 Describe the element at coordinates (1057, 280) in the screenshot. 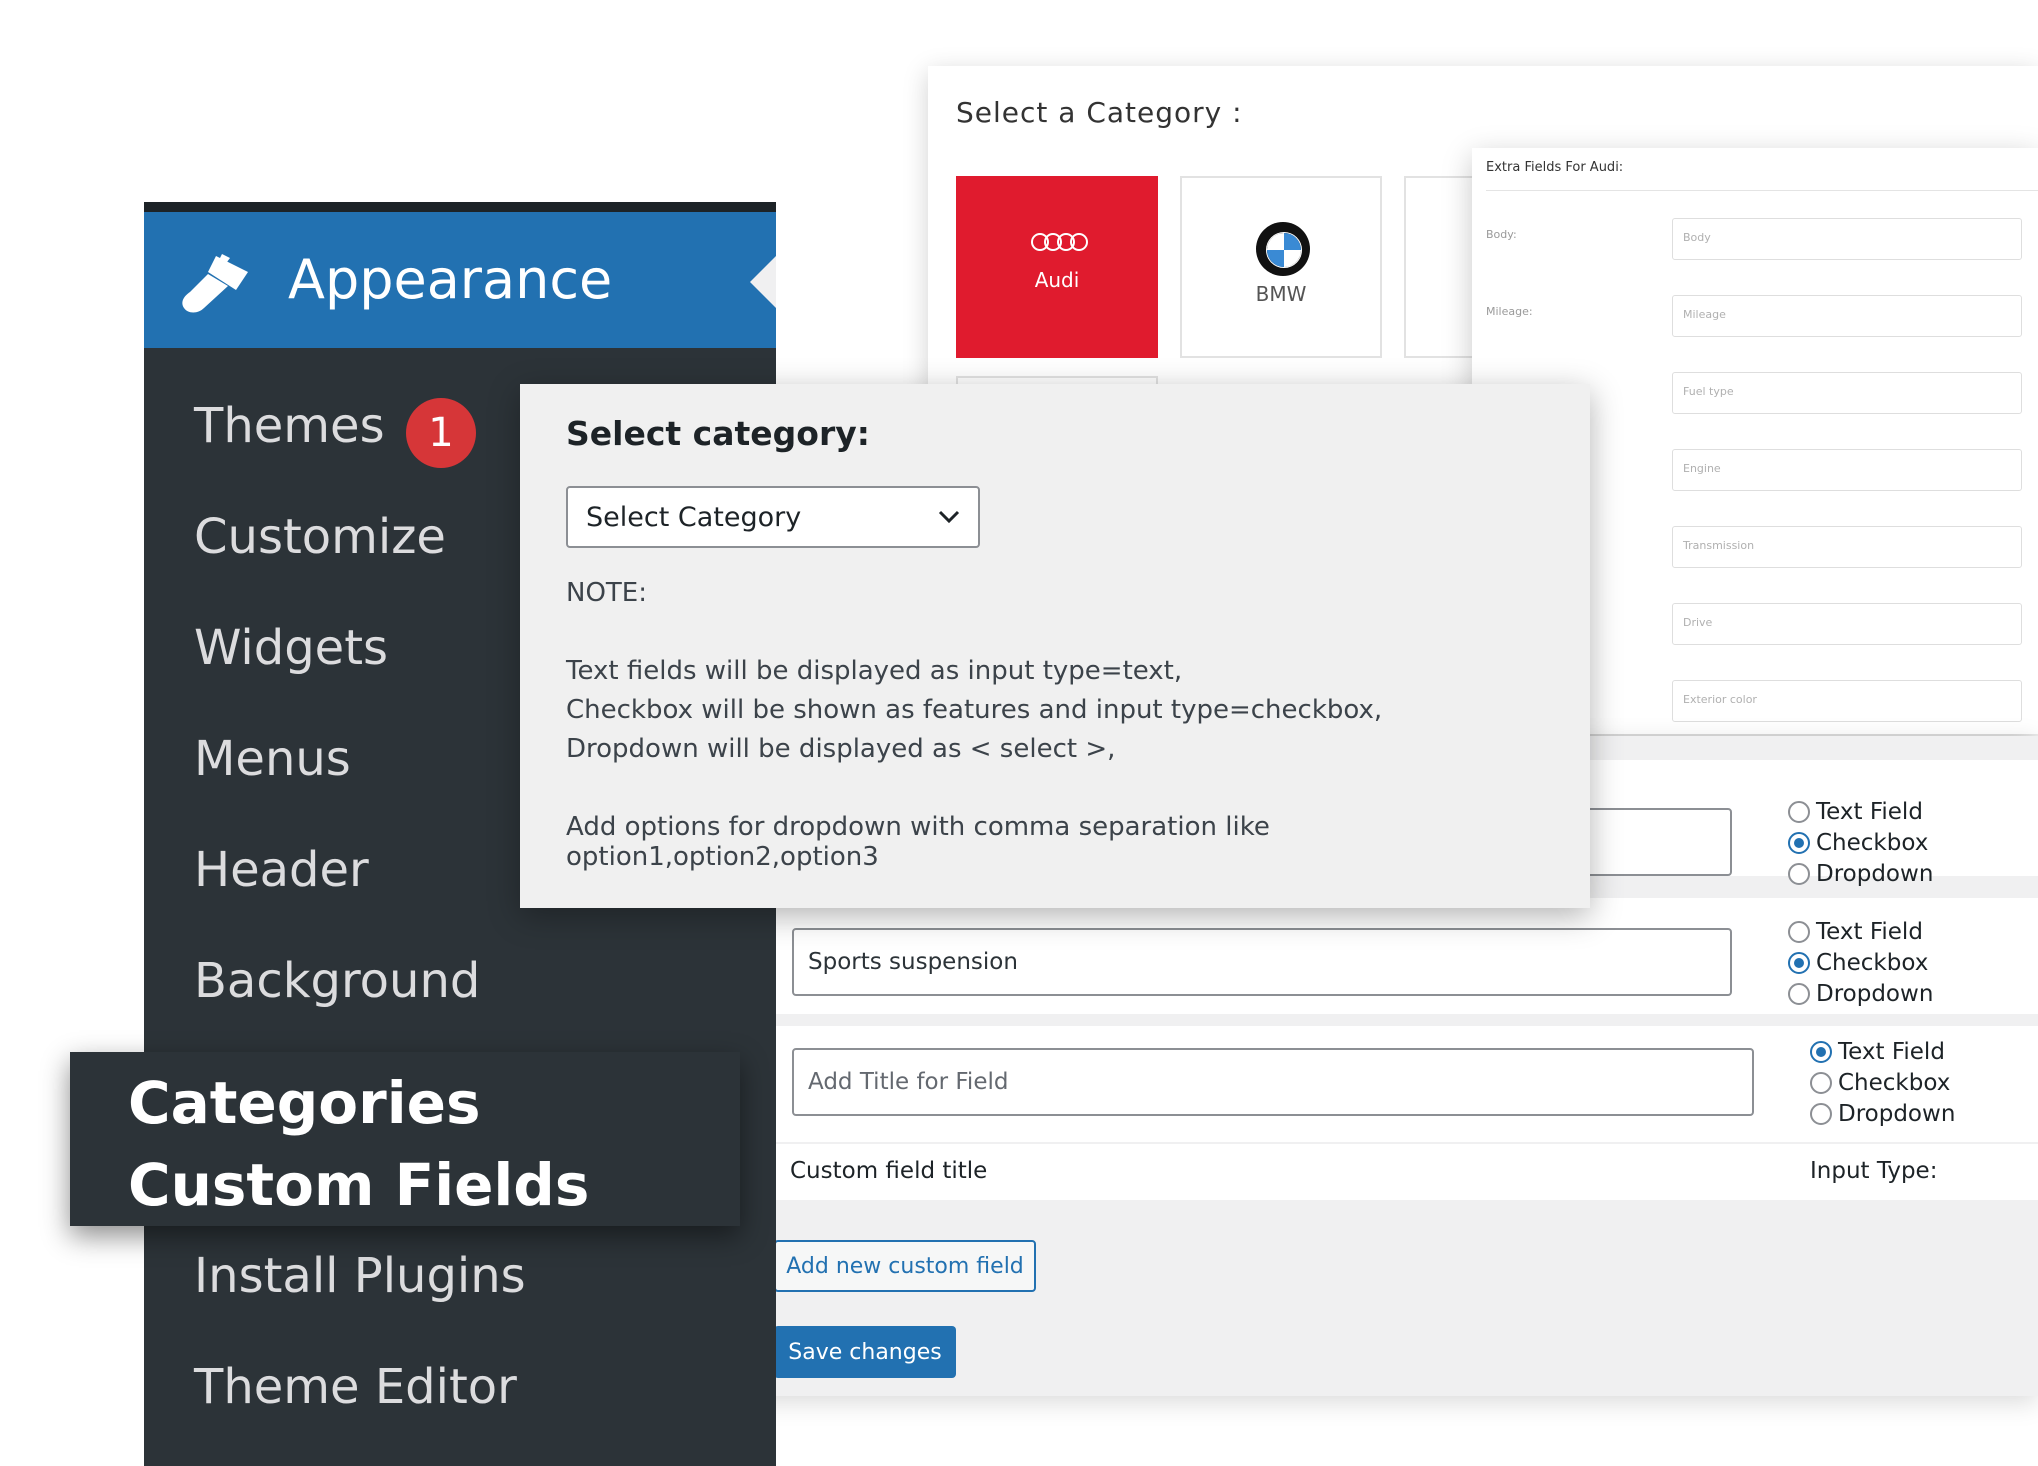

I see `category-tile-label: Audi` at that location.